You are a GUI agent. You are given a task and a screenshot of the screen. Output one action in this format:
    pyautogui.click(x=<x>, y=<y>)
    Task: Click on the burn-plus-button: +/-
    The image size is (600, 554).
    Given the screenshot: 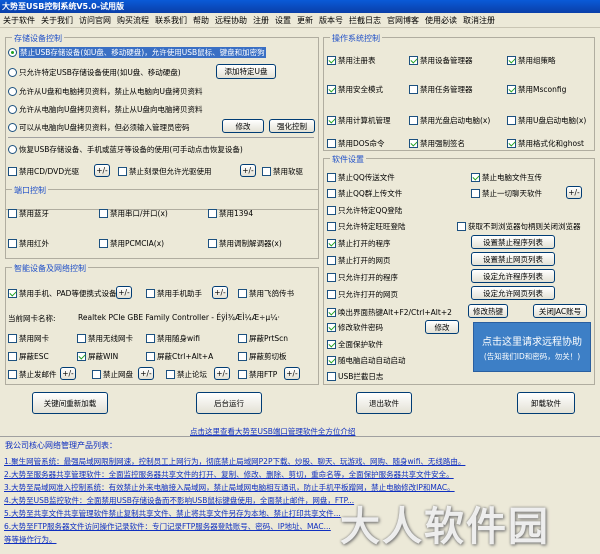 What is the action you would take?
    pyautogui.click(x=248, y=170)
    